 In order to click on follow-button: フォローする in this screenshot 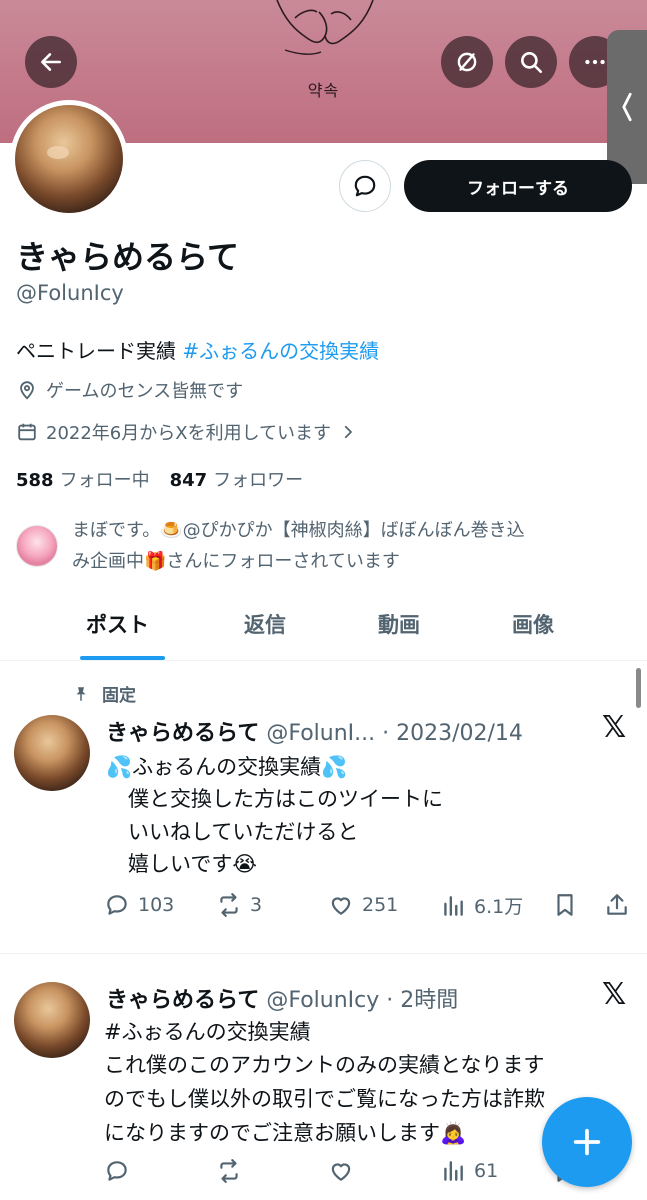, I will do `click(518, 186)`.